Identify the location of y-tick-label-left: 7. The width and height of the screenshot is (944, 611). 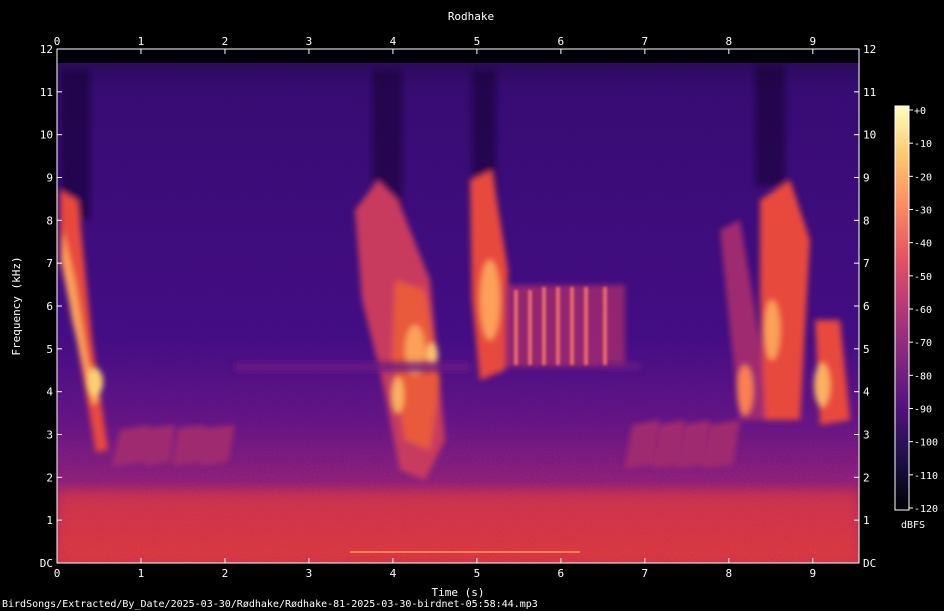
(49, 263).